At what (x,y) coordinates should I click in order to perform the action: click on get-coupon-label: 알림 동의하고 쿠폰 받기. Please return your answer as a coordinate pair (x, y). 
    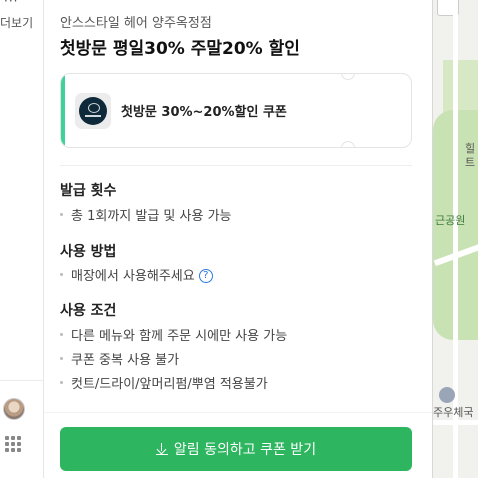
    Looking at the image, I should click on (245, 450).